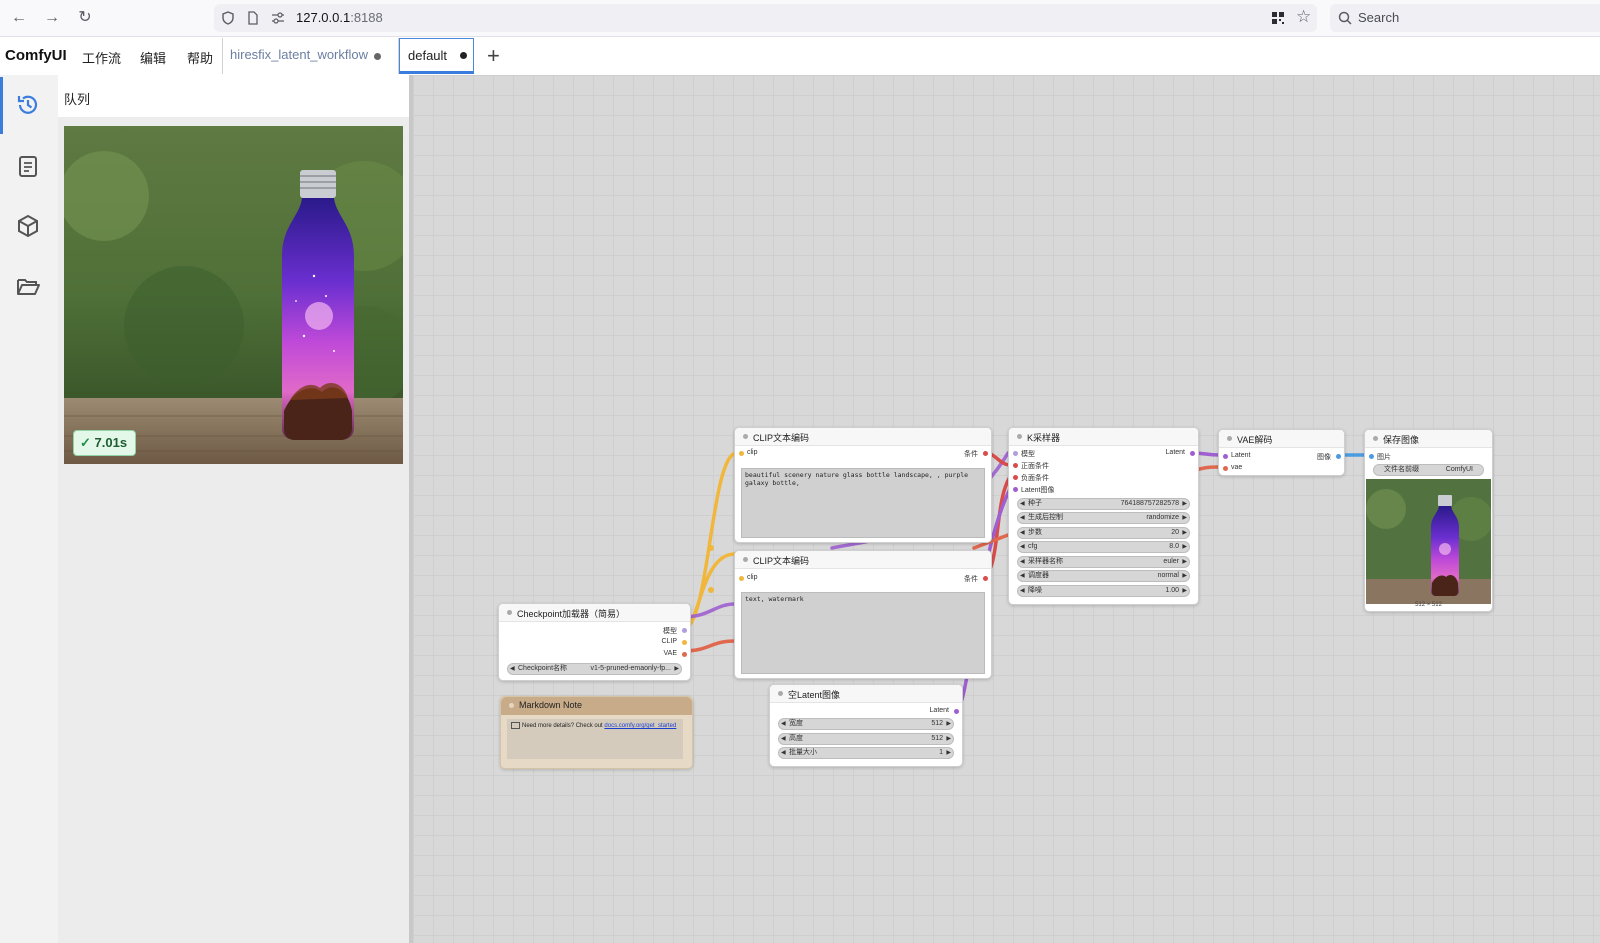 This screenshot has width=1600, height=943. What do you see at coordinates (1281, 439) in the screenshot?
I see `node-title-bar: VAE解码` at bounding box center [1281, 439].